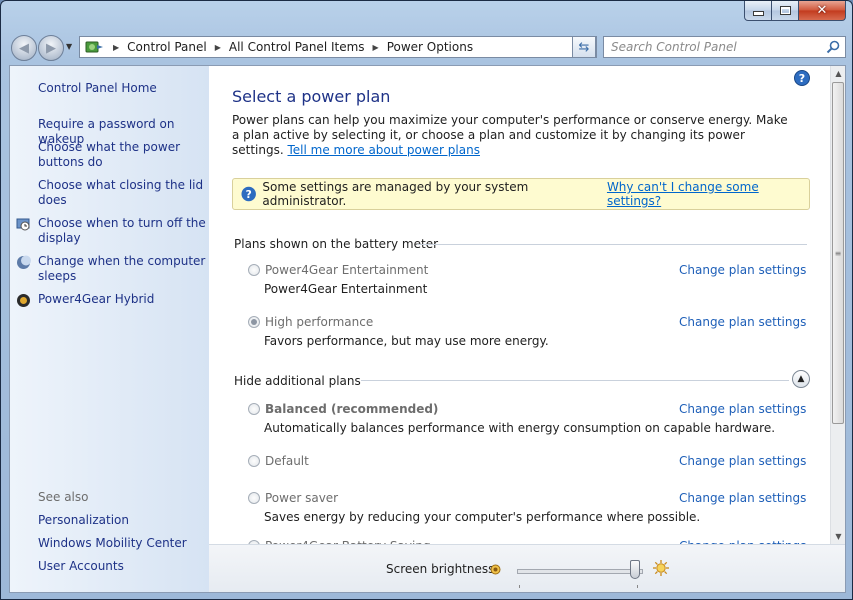  What do you see at coordinates (384, 150) in the screenshot?
I see `tell-me-more-link: Tell me more about power plans` at bounding box center [384, 150].